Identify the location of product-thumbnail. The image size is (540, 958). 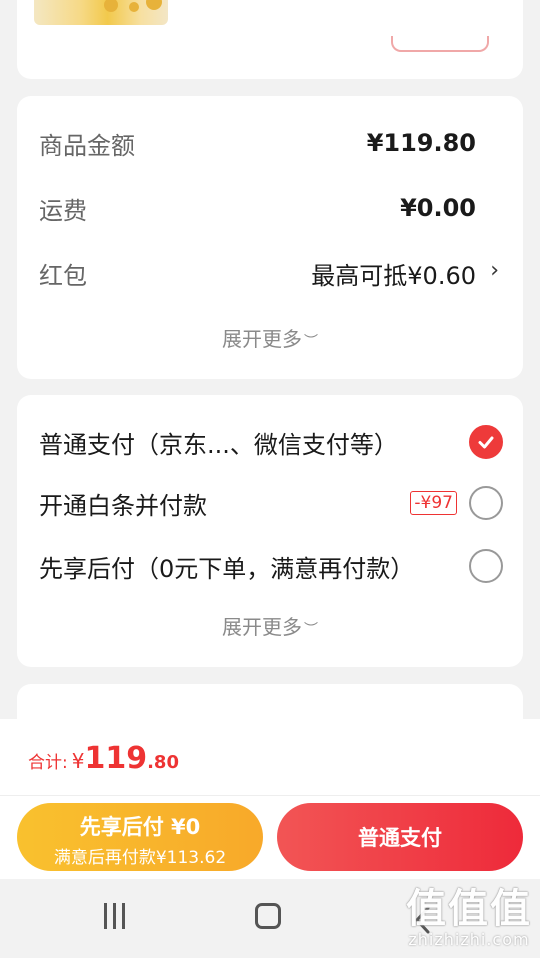
(101, 12).